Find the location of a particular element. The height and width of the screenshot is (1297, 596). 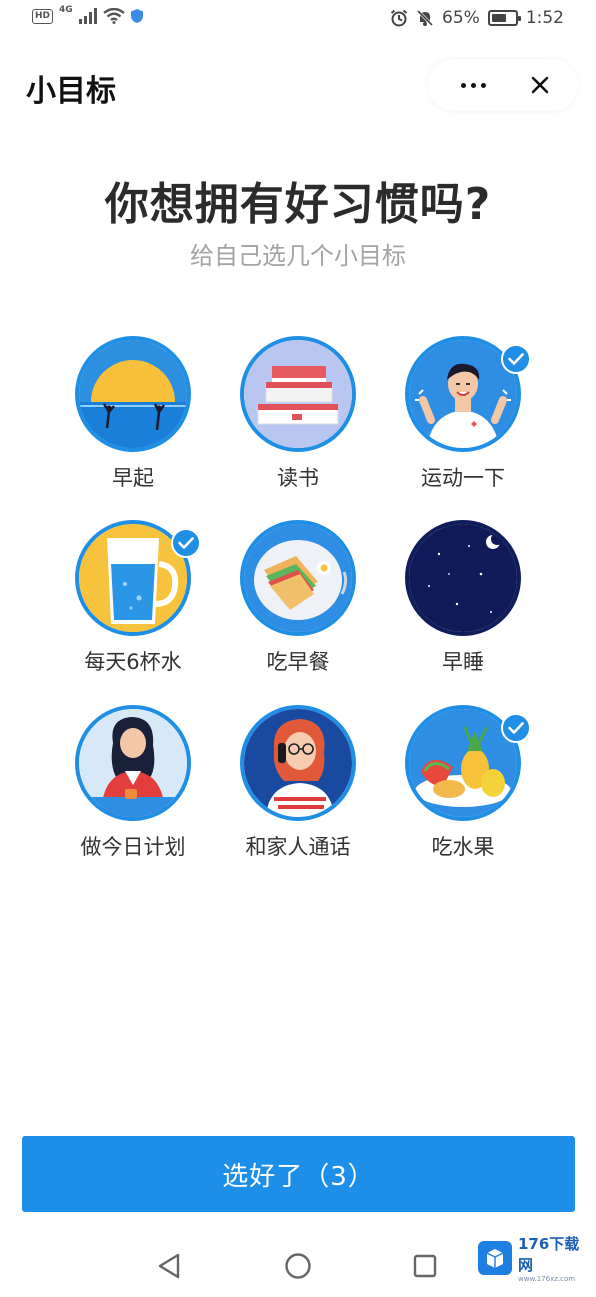

back-triangle-icon is located at coordinates (169, 1266).